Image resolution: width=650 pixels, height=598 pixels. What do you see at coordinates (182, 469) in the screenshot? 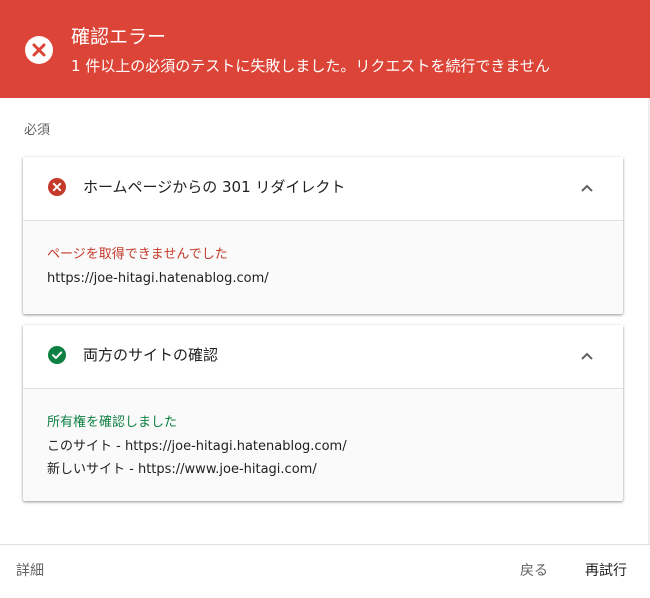
I see `check-detail-line: 新しいサイト - https://www.joe-hitagi.com/` at bounding box center [182, 469].